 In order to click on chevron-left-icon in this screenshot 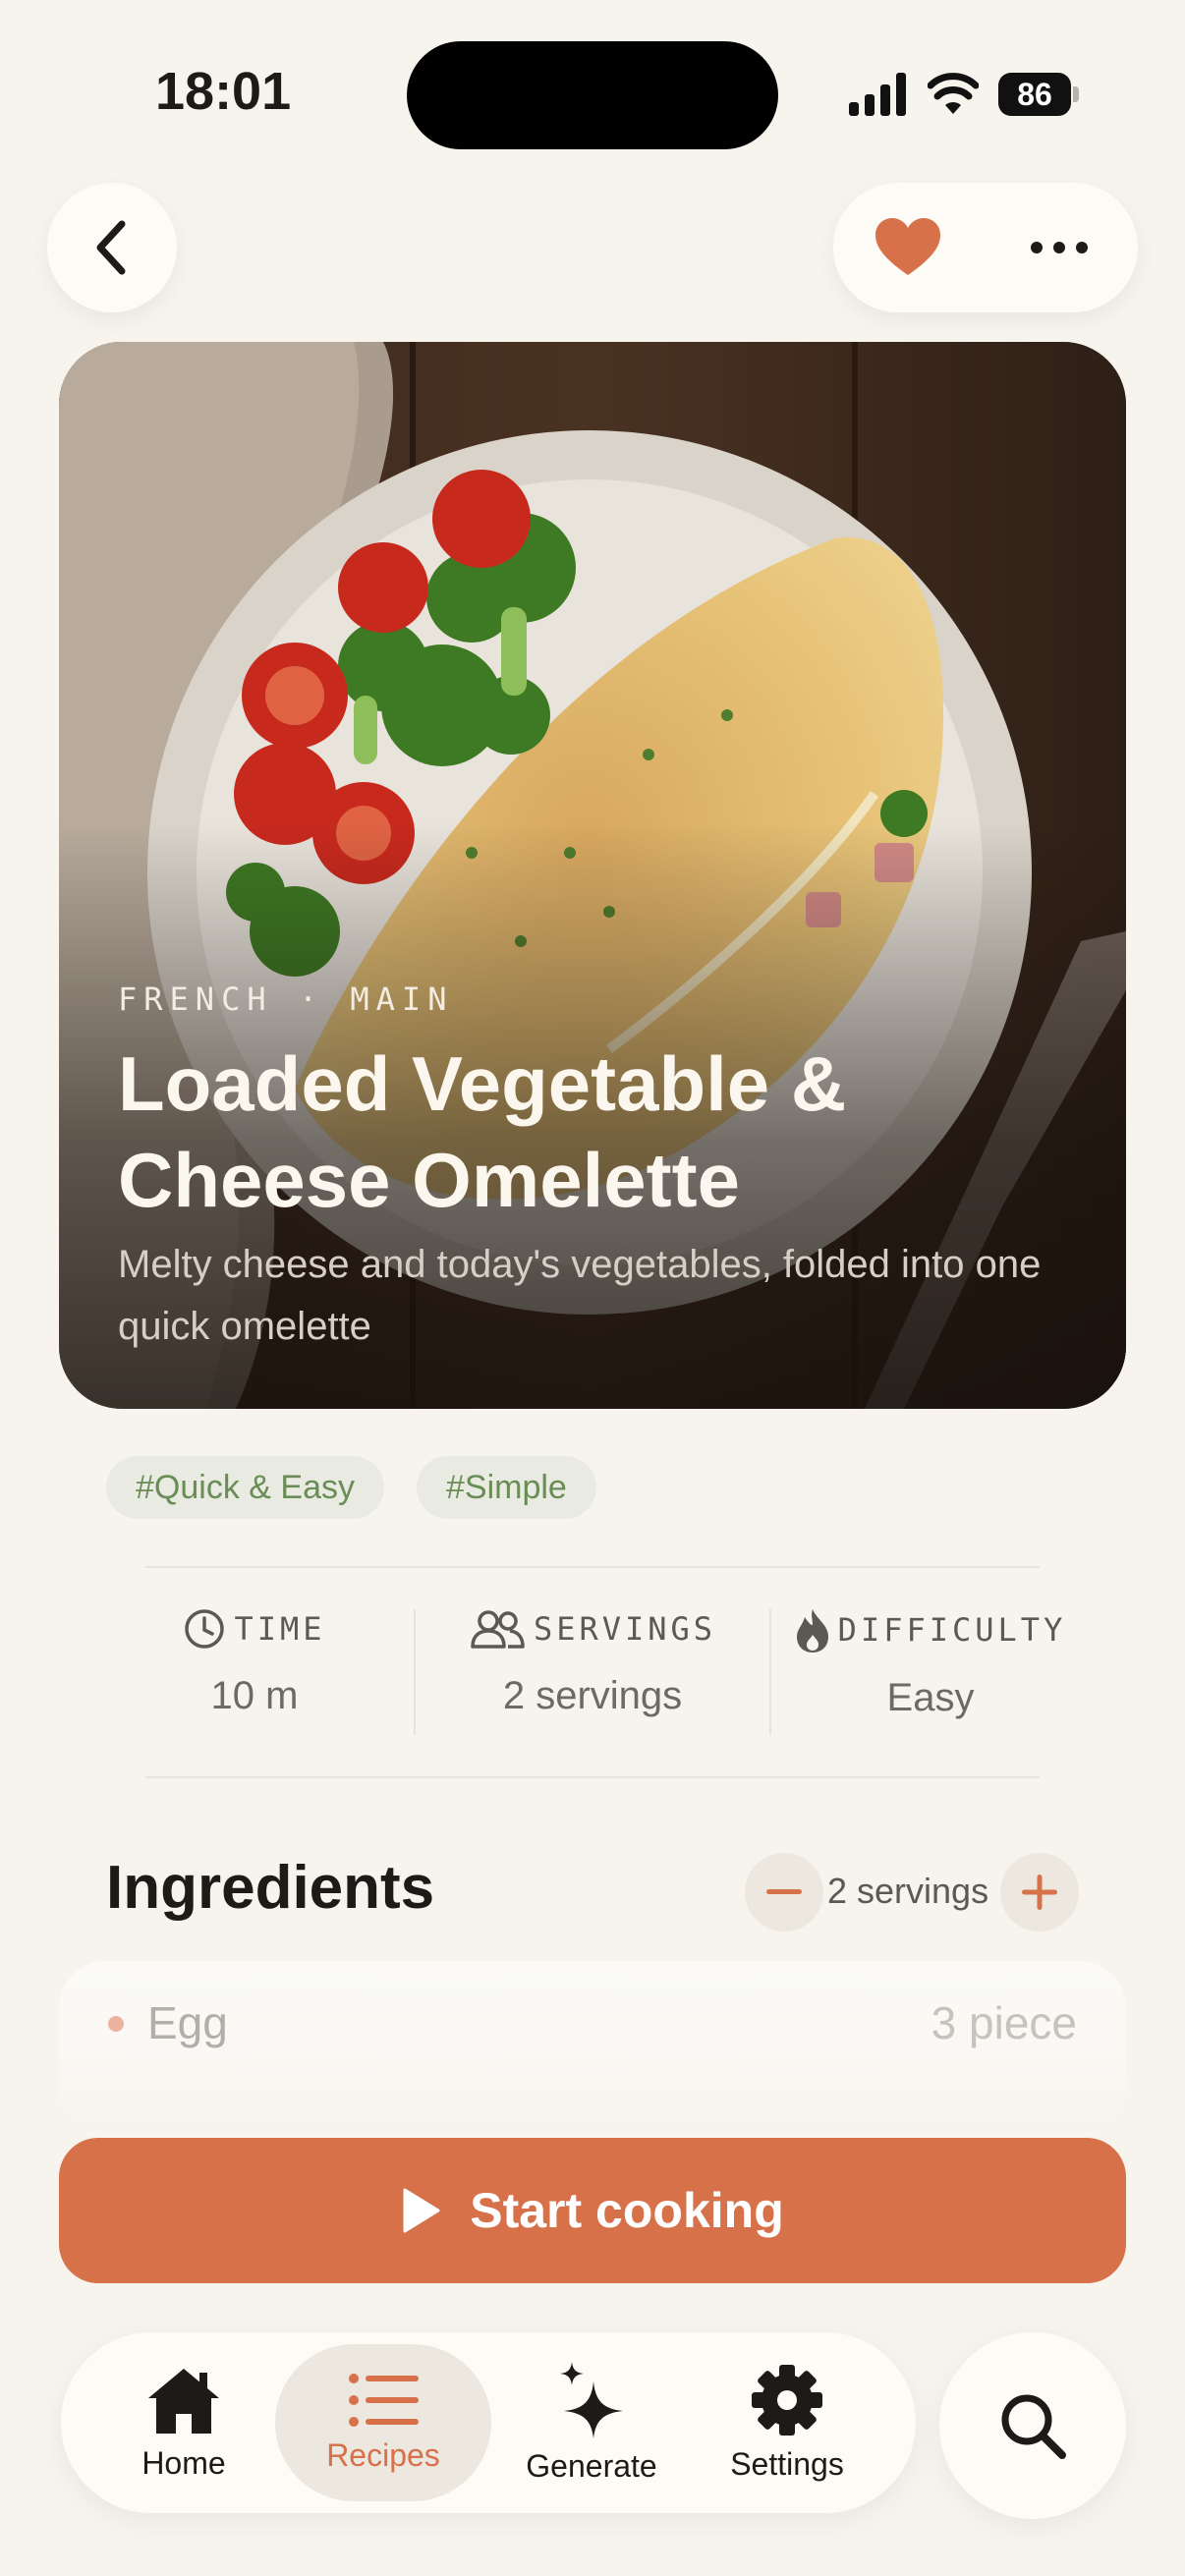, I will do `click(111, 247)`.